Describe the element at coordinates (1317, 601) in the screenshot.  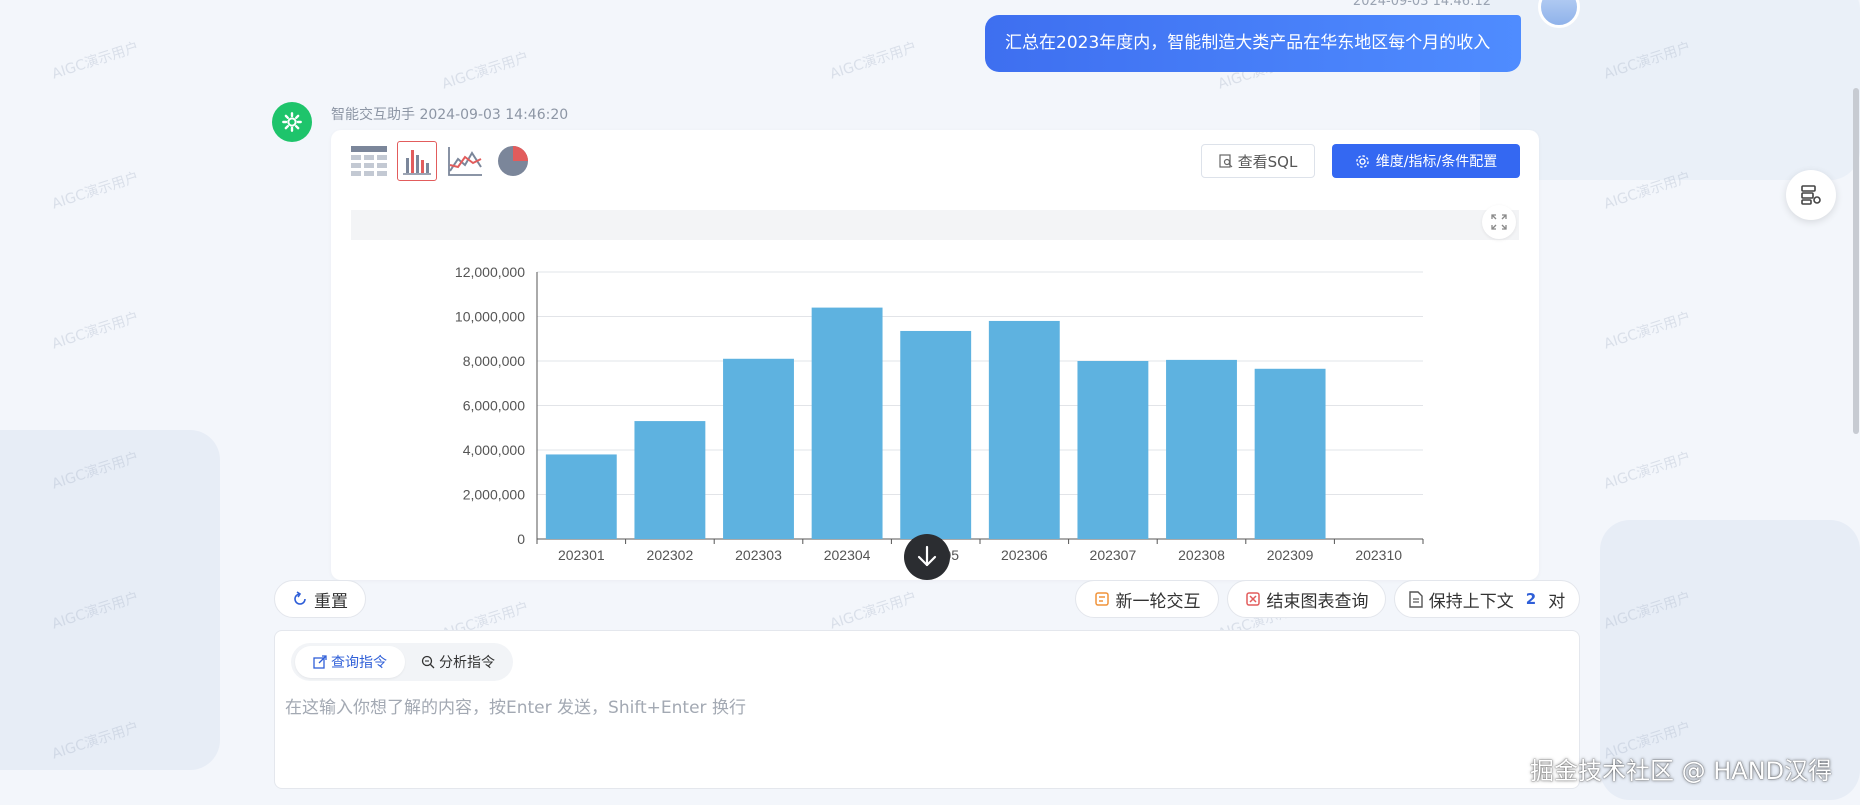
I see `end-chart-label: 结束图表查询` at that location.